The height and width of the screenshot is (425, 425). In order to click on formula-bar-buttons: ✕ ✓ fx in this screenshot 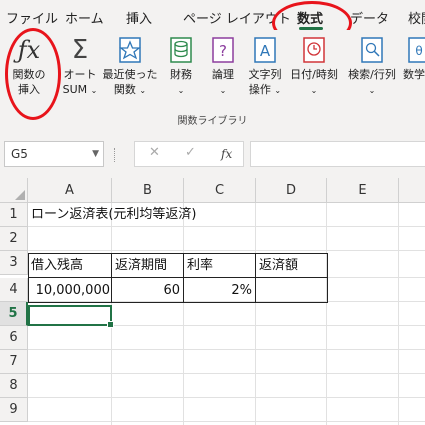, I will do `click(189, 154)`.